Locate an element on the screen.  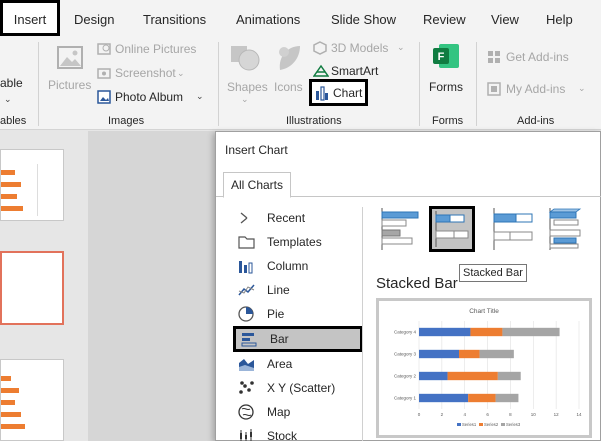
100-stacked-bar-option is located at coordinates (513, 229).